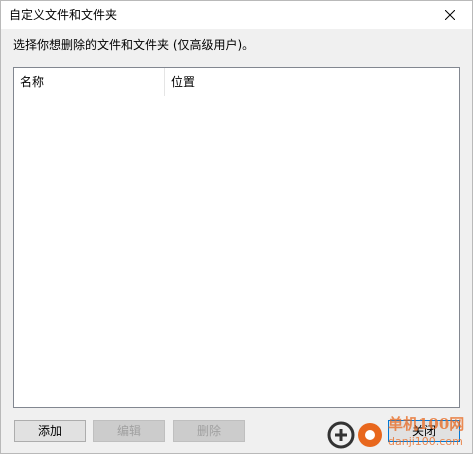 The image size is (473, 454). I want to click on delete-button: 删除, so click(209, 431).